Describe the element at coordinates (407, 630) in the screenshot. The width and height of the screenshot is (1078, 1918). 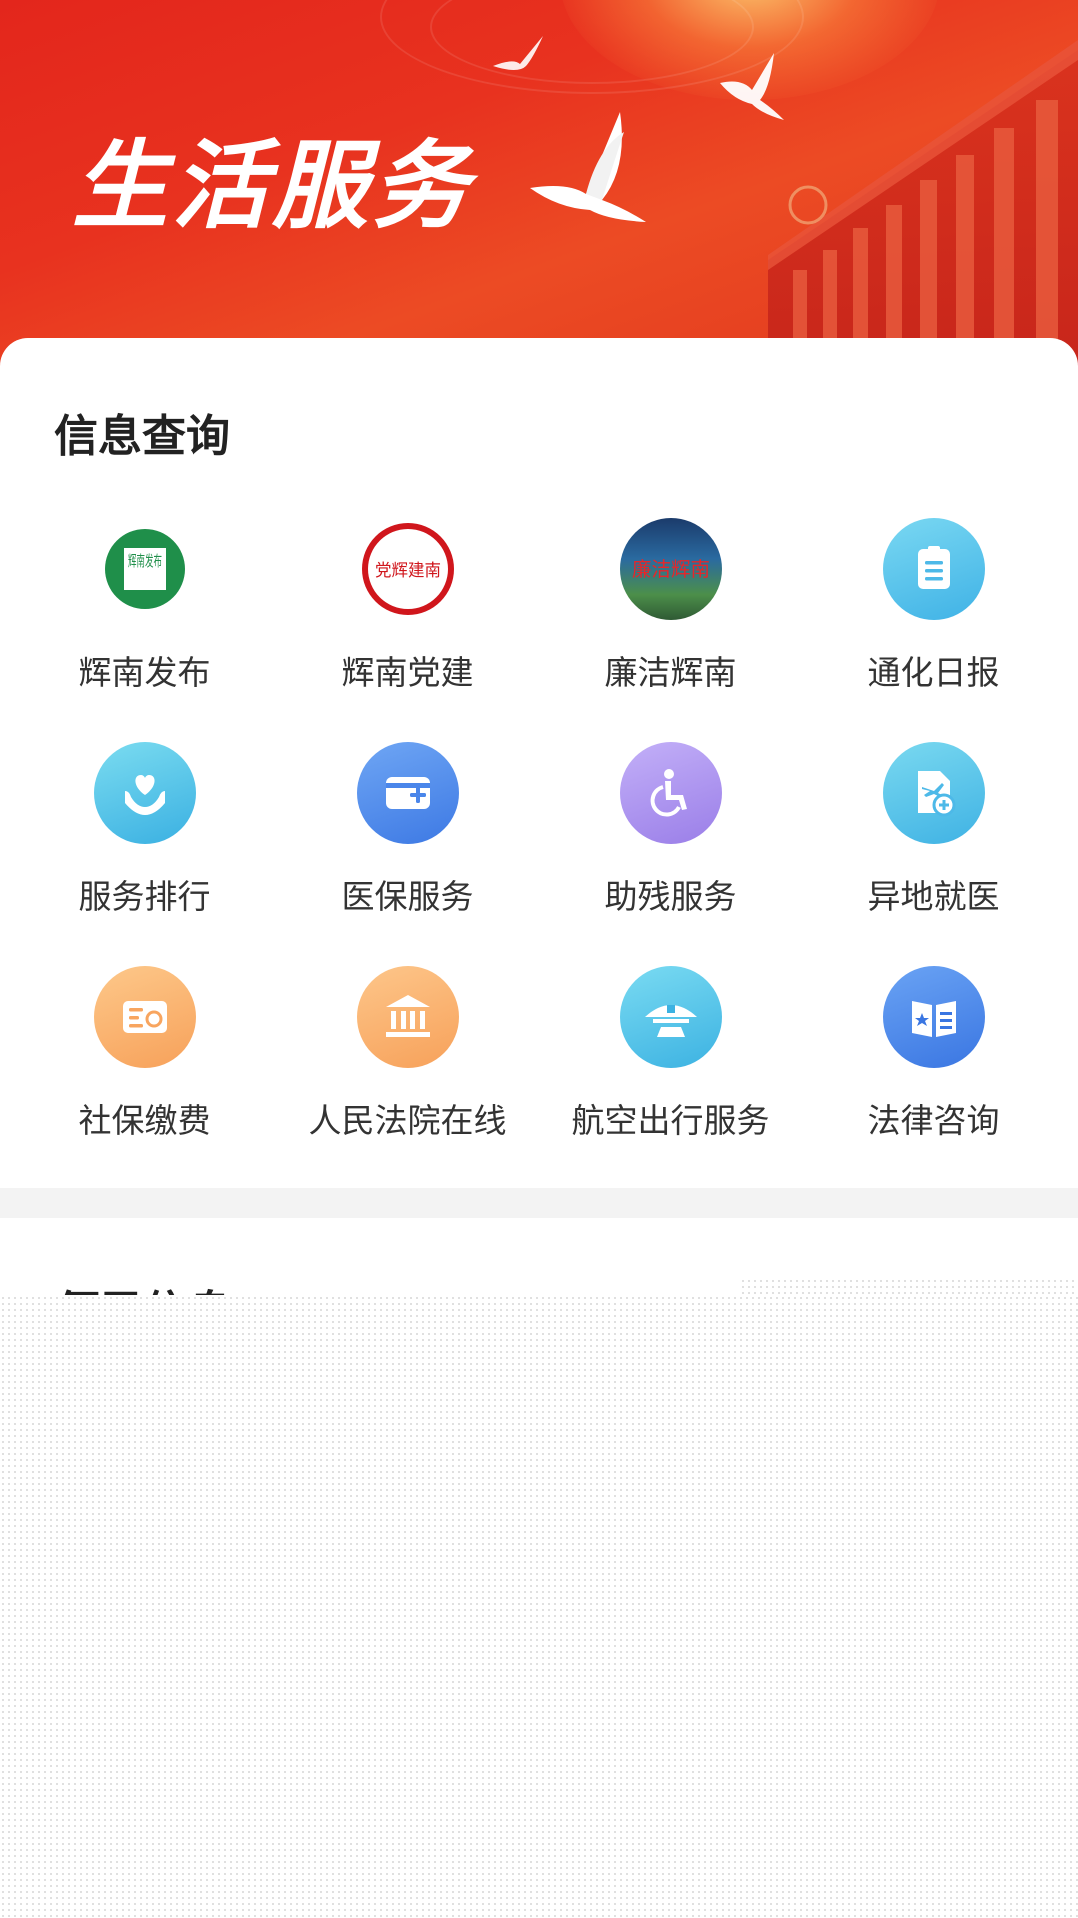
I see `service-item-huinan-party-building: 党辉建南 辉南党建` at that location.